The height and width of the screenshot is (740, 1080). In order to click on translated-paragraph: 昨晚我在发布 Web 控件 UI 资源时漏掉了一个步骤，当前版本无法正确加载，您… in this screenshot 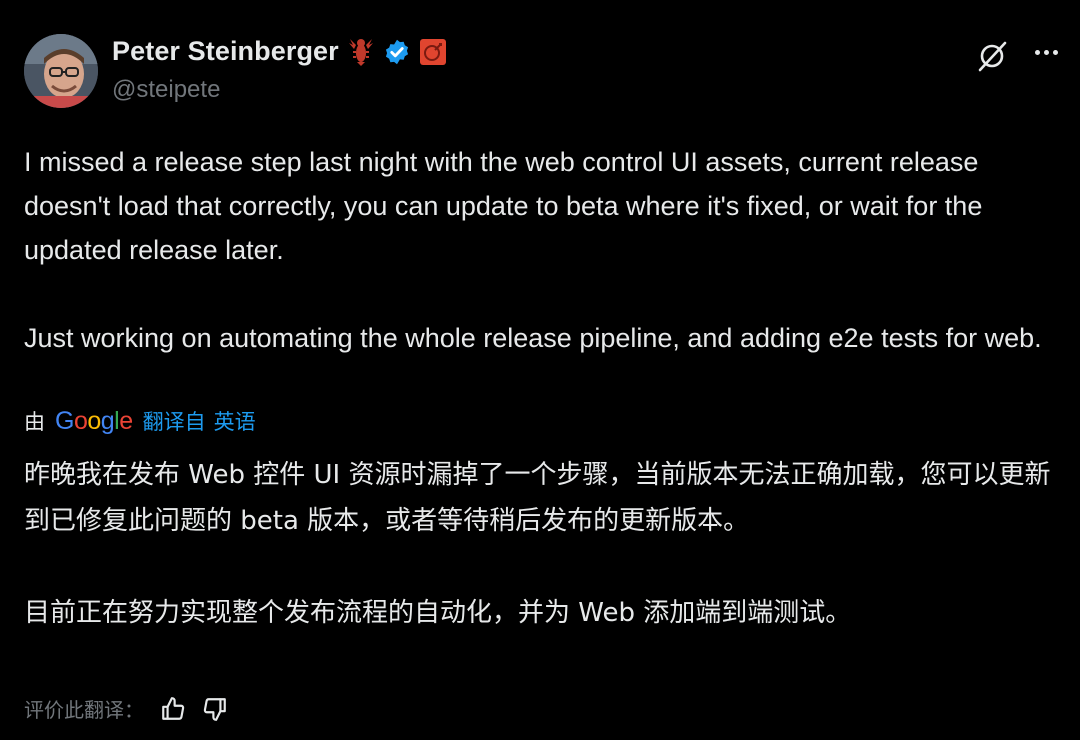, I will do `click(537, 498)`.